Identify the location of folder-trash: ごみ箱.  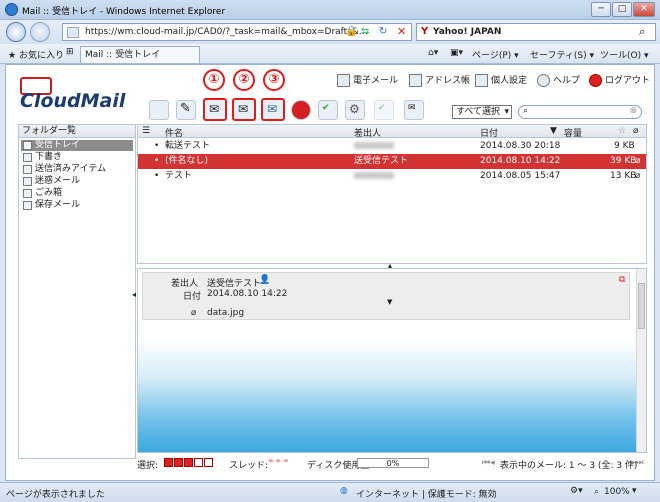
(77, 193).